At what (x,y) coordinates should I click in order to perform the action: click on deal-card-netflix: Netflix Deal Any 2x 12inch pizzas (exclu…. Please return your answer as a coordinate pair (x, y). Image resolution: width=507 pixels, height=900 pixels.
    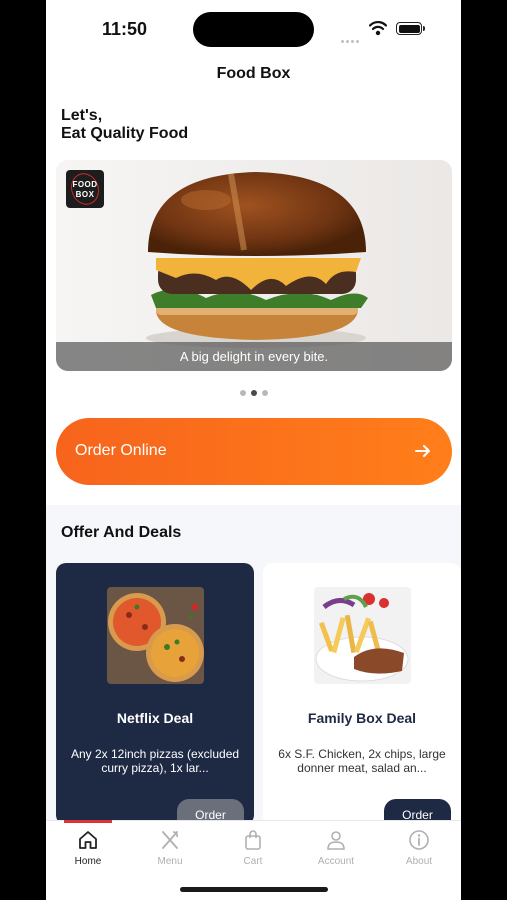
    Looking at the image, I should click on (155, 694).